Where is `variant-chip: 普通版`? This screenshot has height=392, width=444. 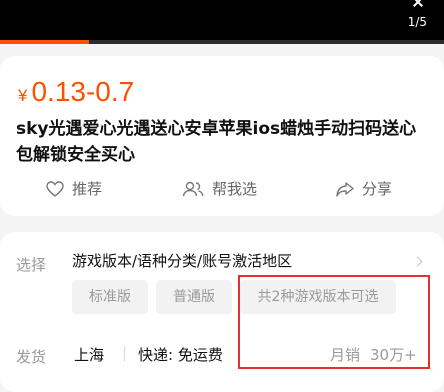 variant-chip: 普通版 is located at coordinates (194, 297).